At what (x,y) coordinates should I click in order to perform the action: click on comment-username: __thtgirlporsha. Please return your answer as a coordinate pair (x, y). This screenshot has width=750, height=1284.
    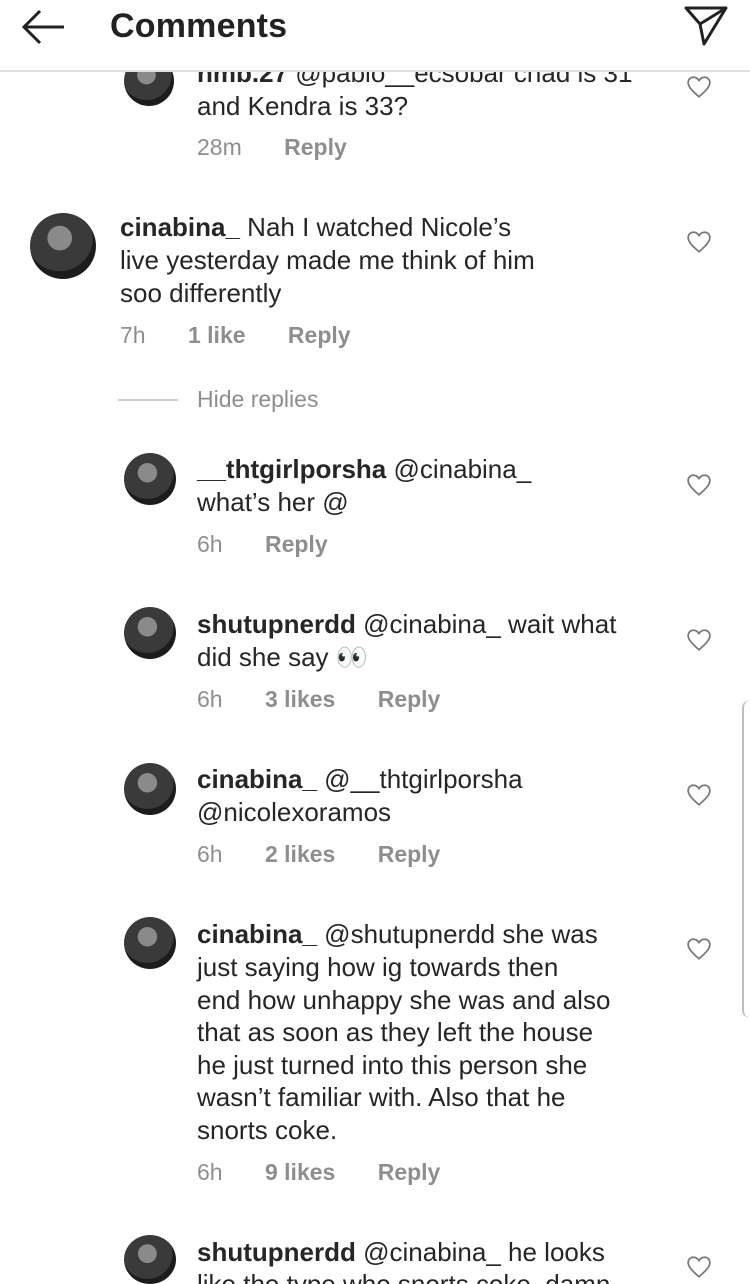
    Looking at the image, I should click on (291, 469).